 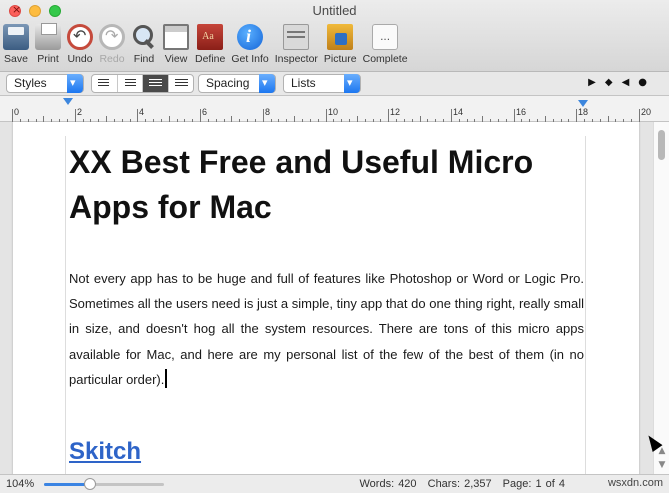 What do you see at coordinates (583, 112) in the screenshot?
I see `ruler-number: 18` at bounding box center [583, 112].